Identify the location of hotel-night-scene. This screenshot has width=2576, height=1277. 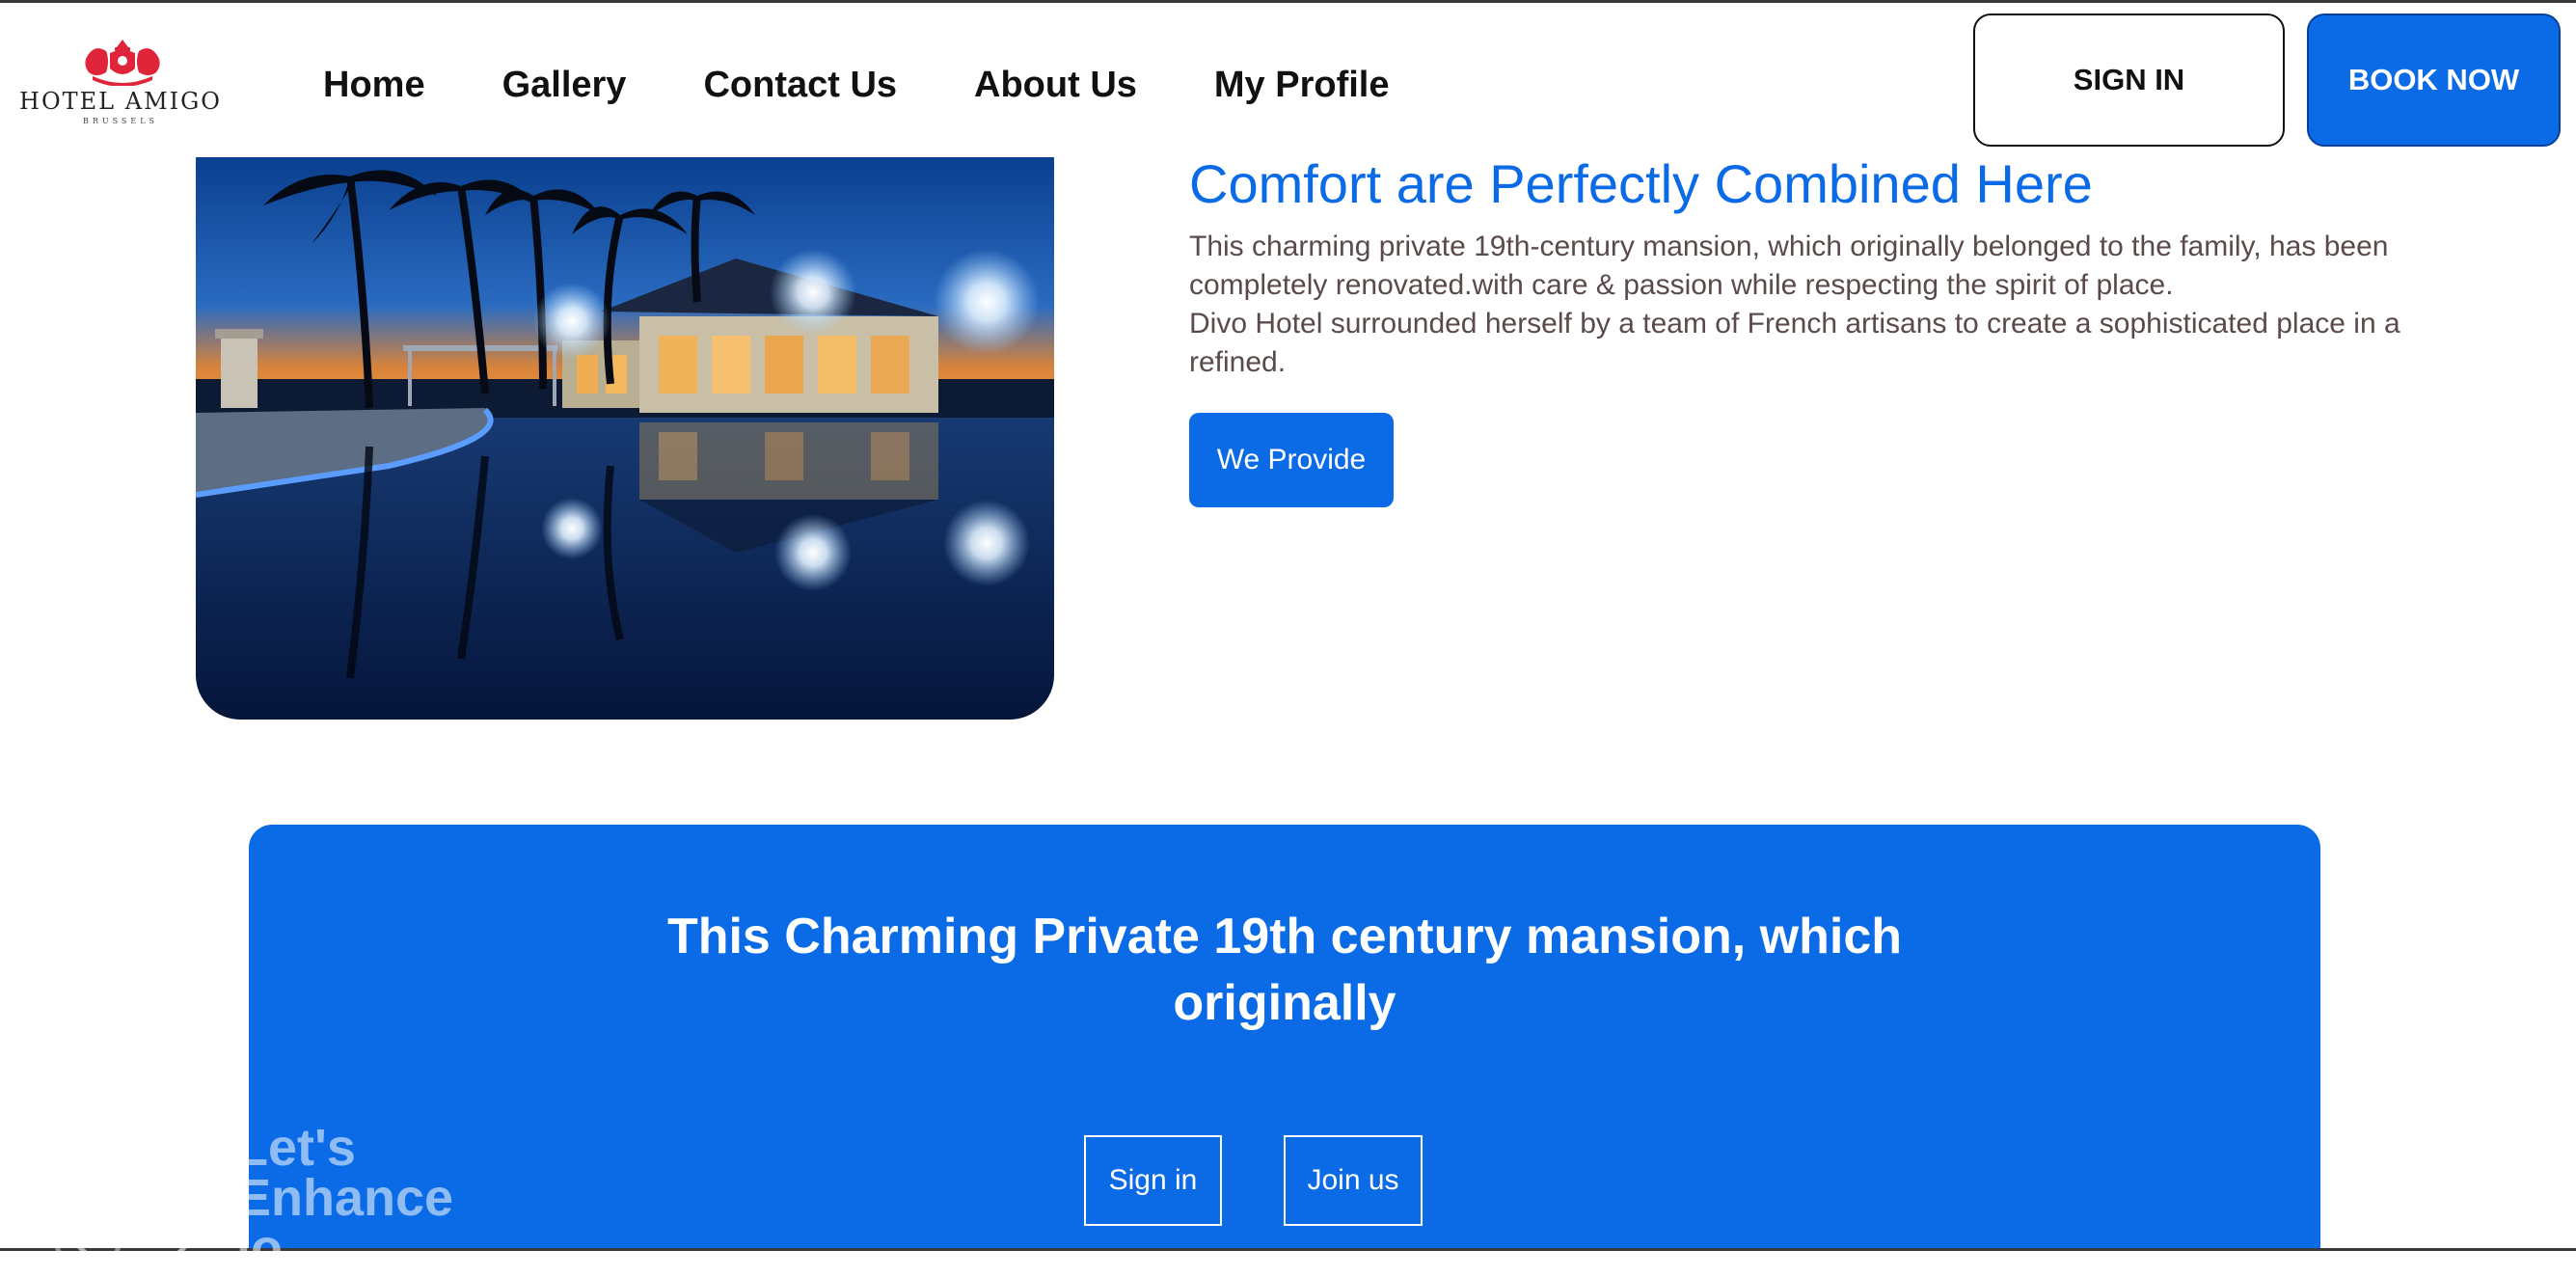
(625, 438).